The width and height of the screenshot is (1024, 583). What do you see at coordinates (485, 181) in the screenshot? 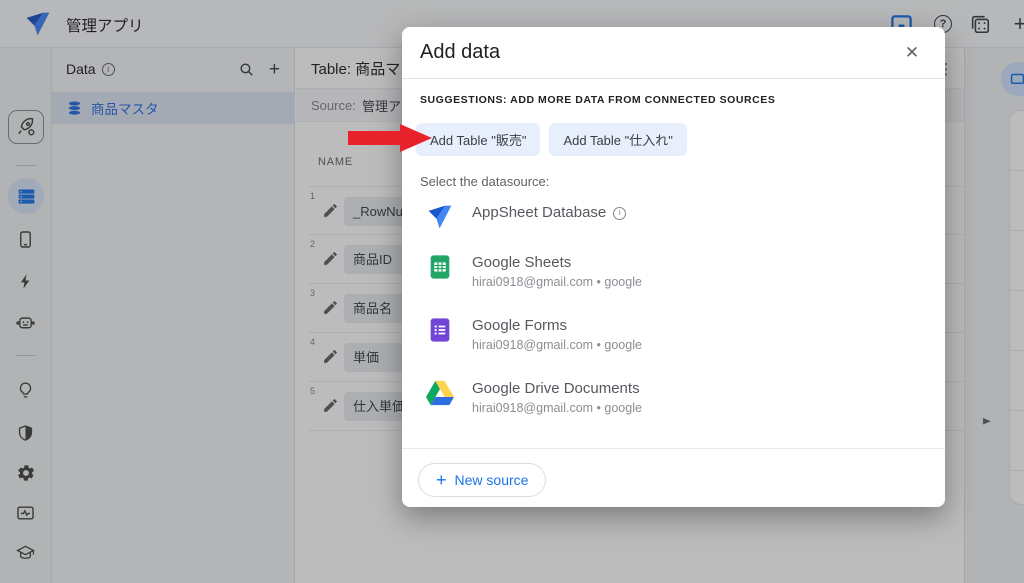
I see `select-datasource-label: Select the datasource:` at bounding box center [485, 181].